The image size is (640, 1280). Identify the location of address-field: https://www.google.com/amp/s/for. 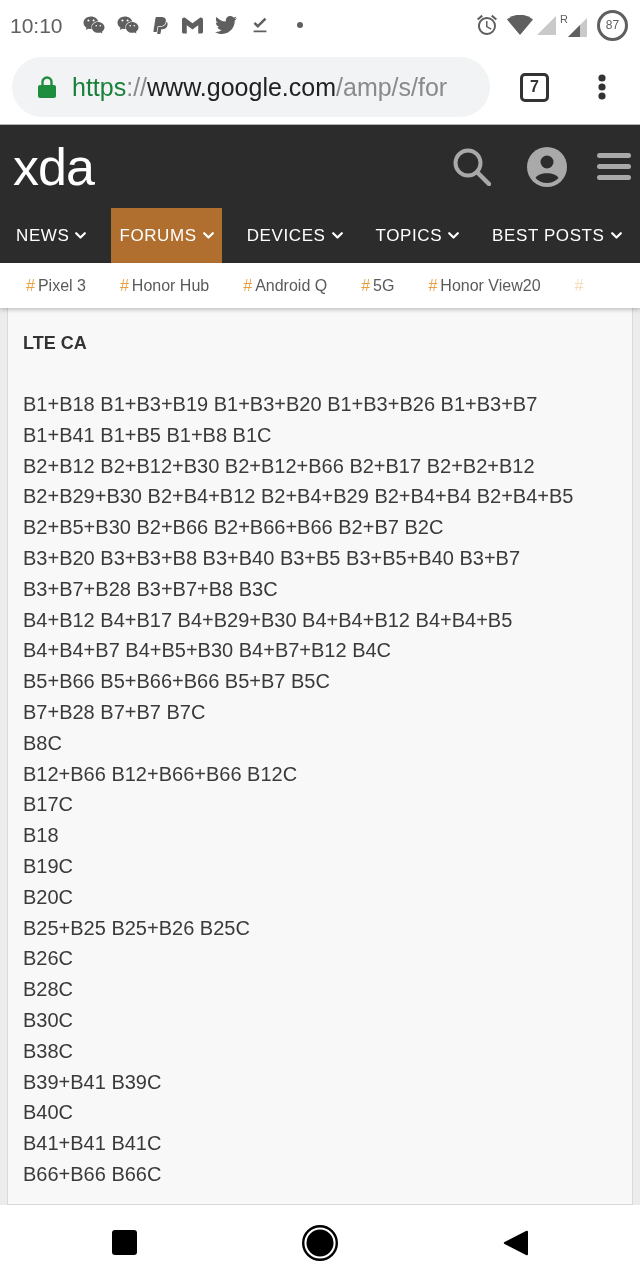
(251, 87).